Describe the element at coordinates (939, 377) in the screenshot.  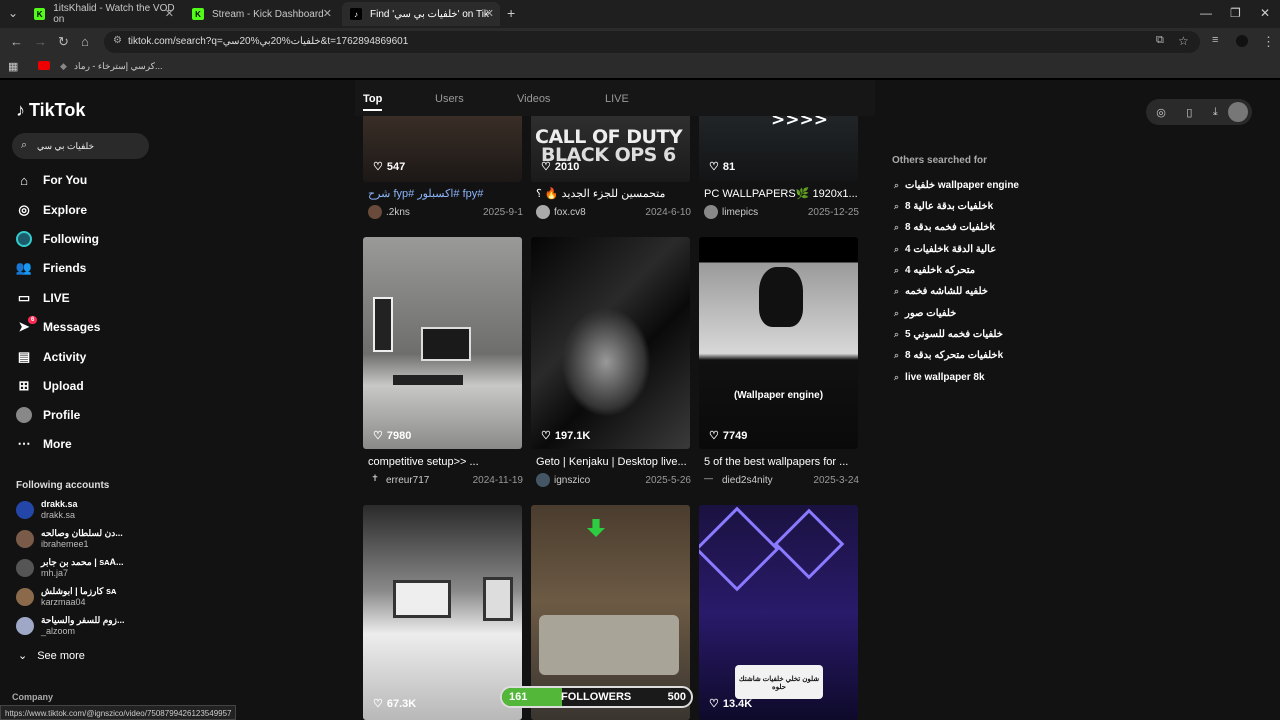
I see `suggested-search: ⌕ live wallpaper 8k` at that location.